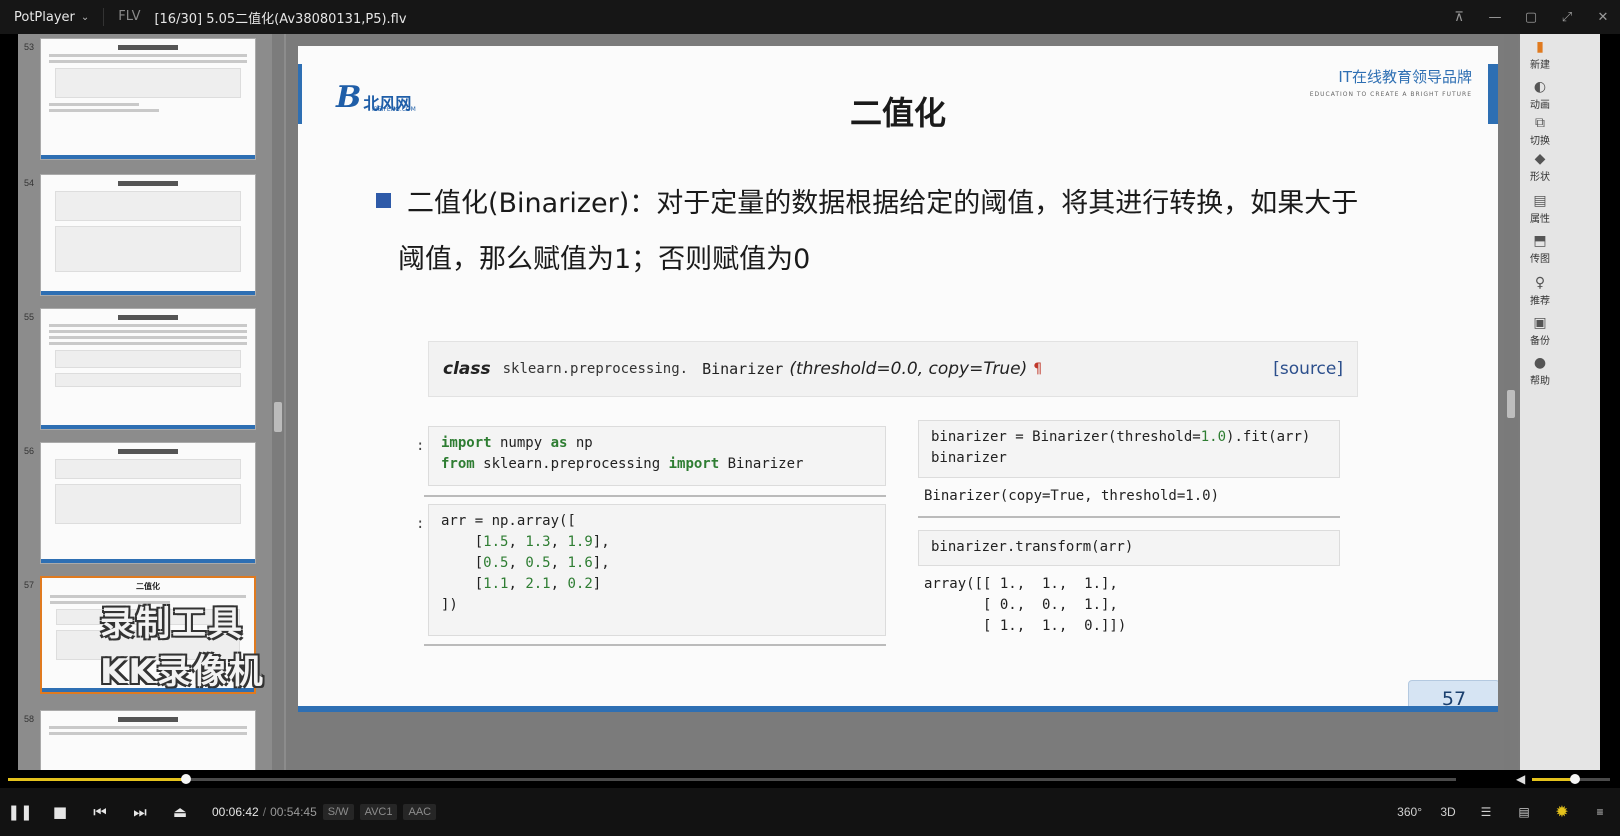 Image resolution: width=1620 pixels, height=836 pixels. What do you see at coordinates (97, 779) in the screenshot?
I see `seek-bar-progress` at bounding box center [97, 779].